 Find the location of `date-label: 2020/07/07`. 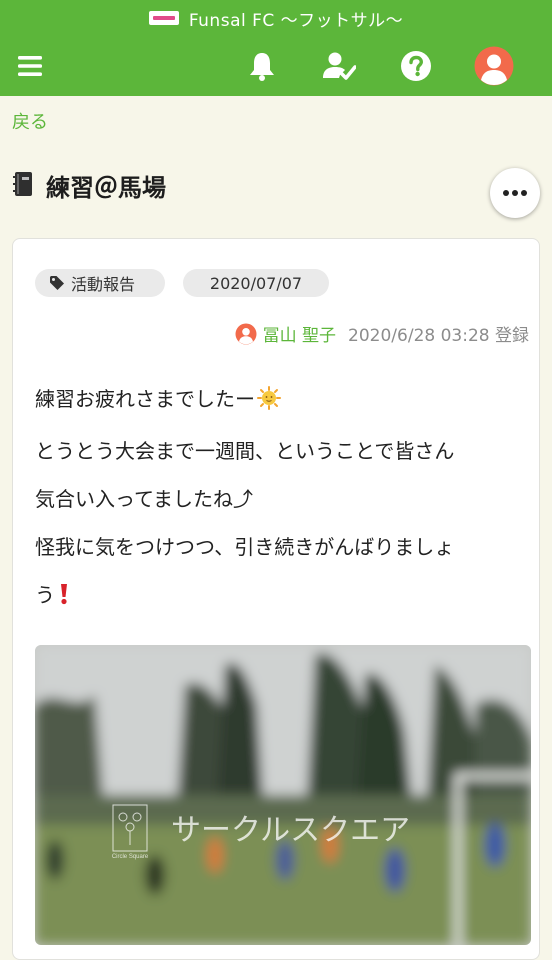

date-label: 2020/07/07 is located at coordinates (256, 283).